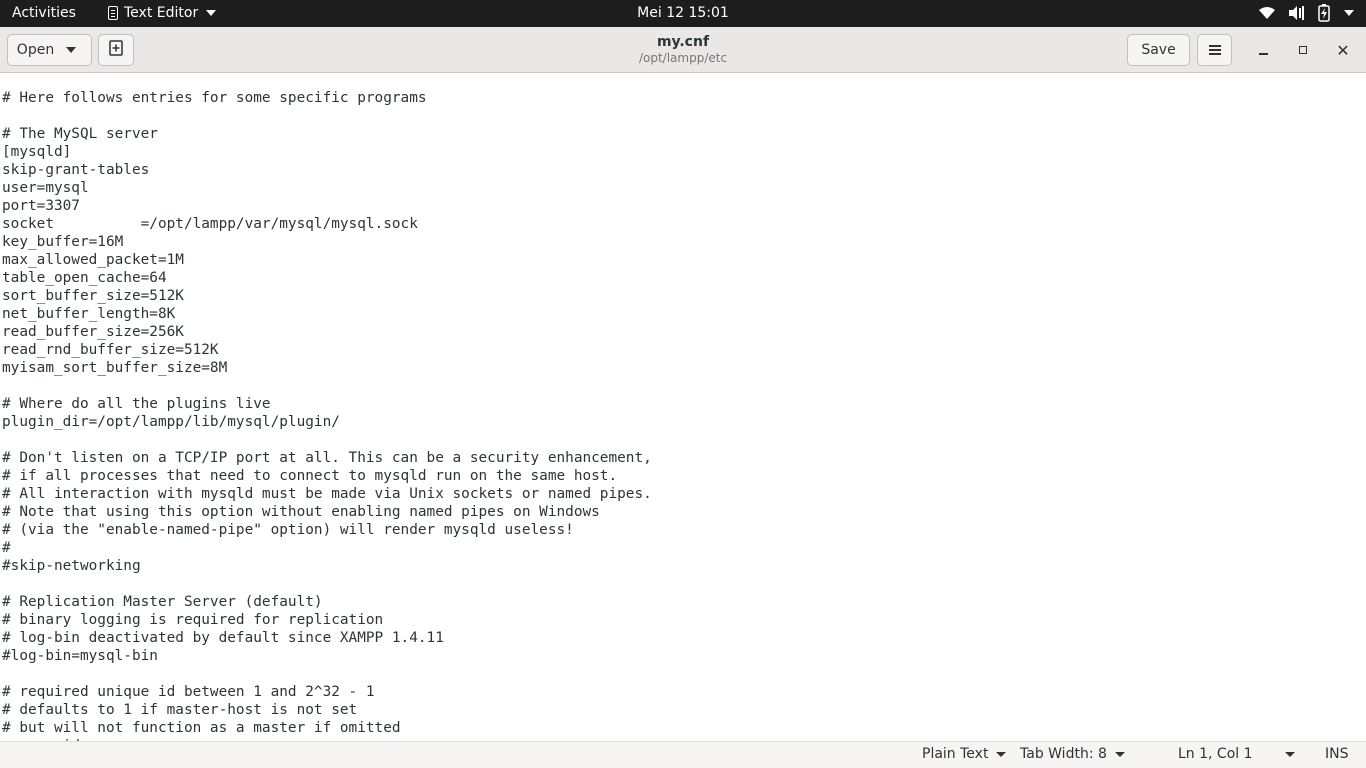  I want to click on status-bar: Plain Text Tab Width: 8 Ln 1, Col 1 INS, so click(683, 754).